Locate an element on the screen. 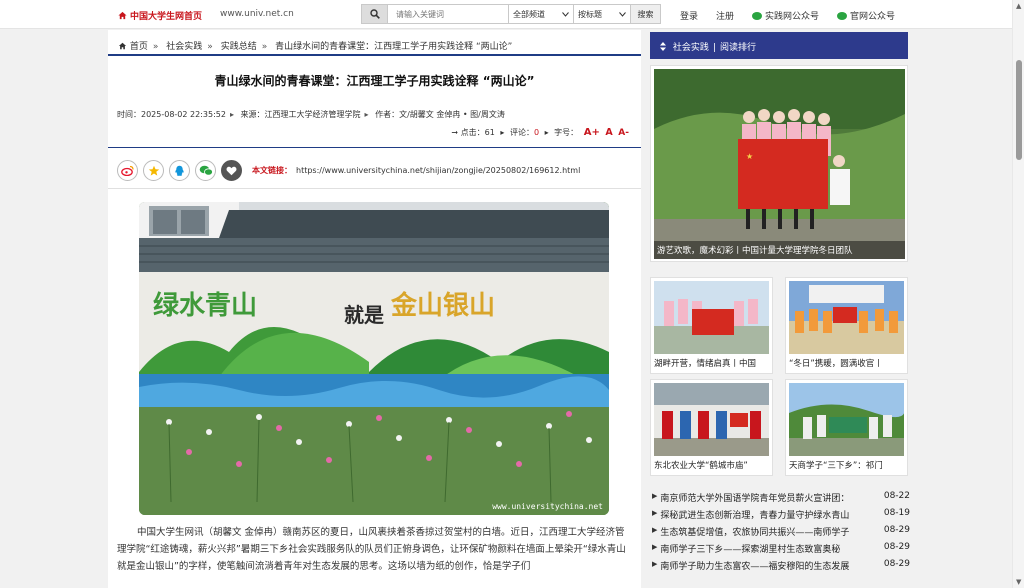  wechat-official-link: 官网公众号 is located at coordinates (866, 15).